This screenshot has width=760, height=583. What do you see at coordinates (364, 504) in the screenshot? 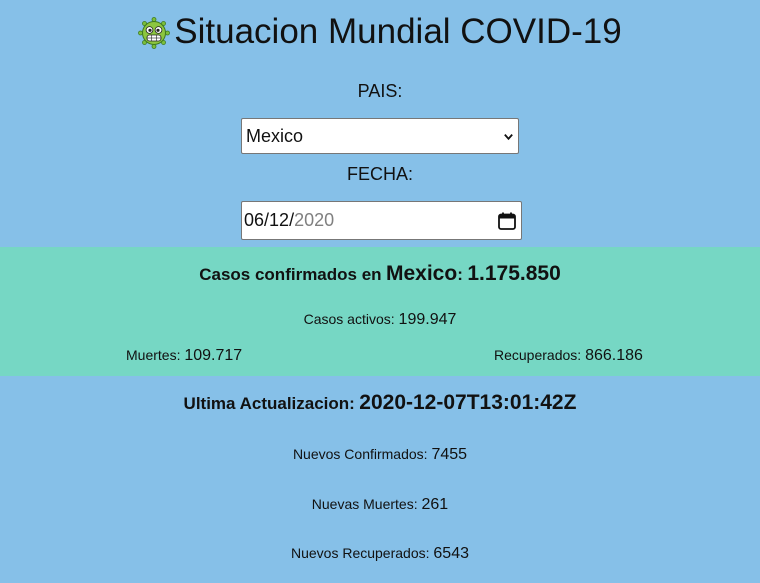
I see `new-deaths-label: Nuevas Muertes:` at bounding box center [364, 504].